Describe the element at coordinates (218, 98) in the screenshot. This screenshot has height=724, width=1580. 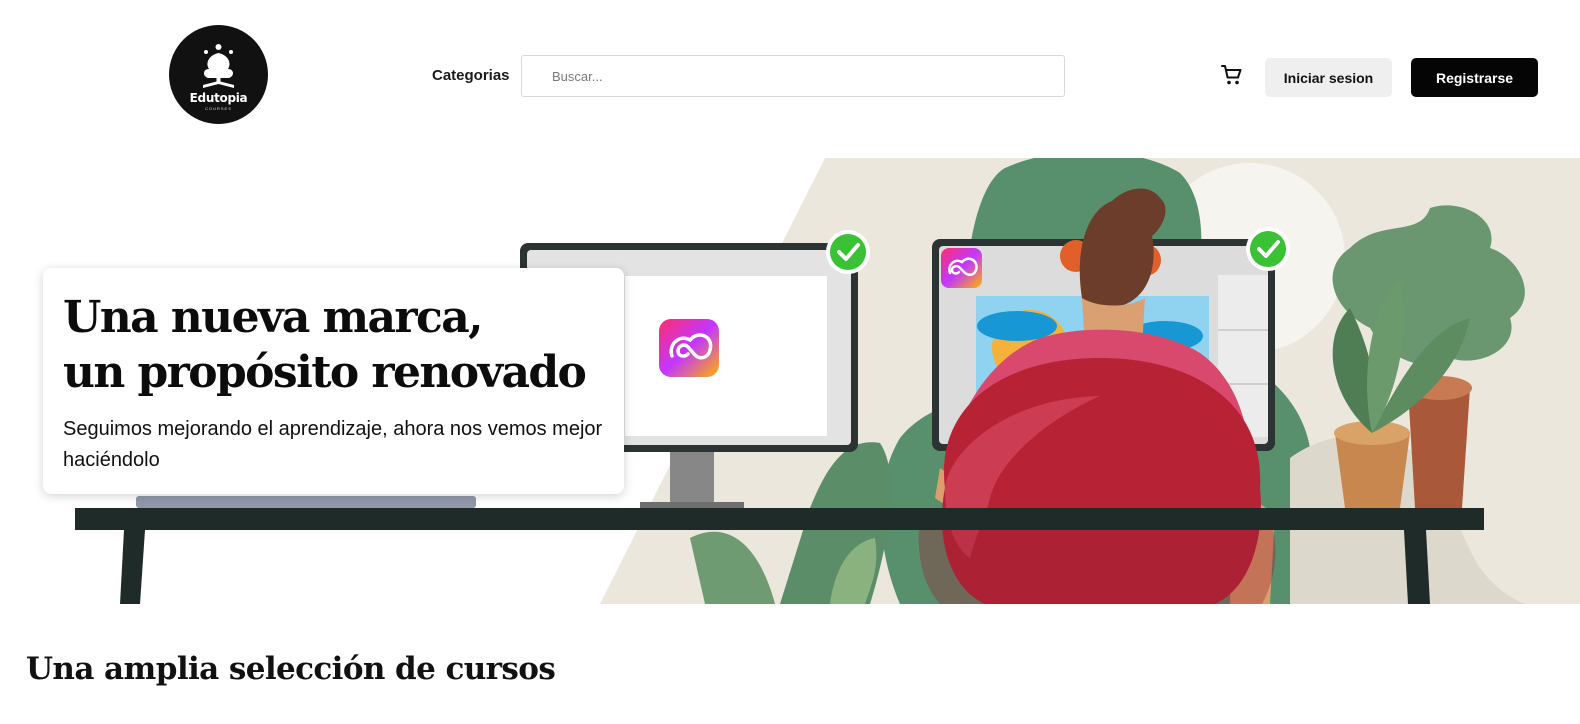
I see `logo-text: Edutopia` at that location.